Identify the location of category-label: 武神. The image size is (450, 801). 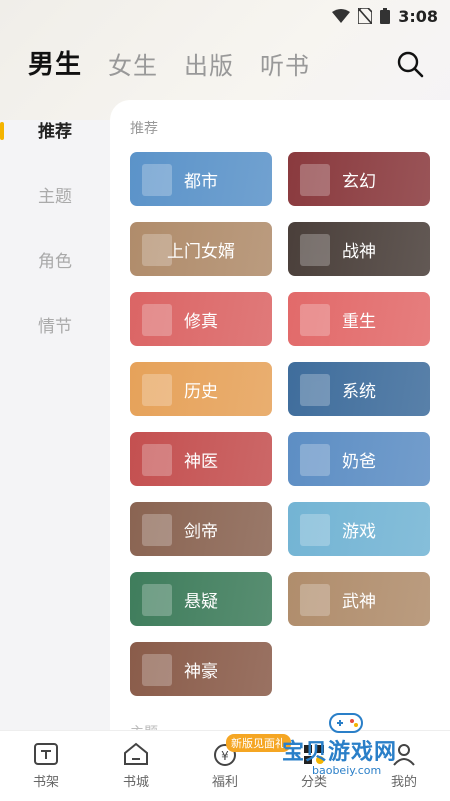
(359, 601).